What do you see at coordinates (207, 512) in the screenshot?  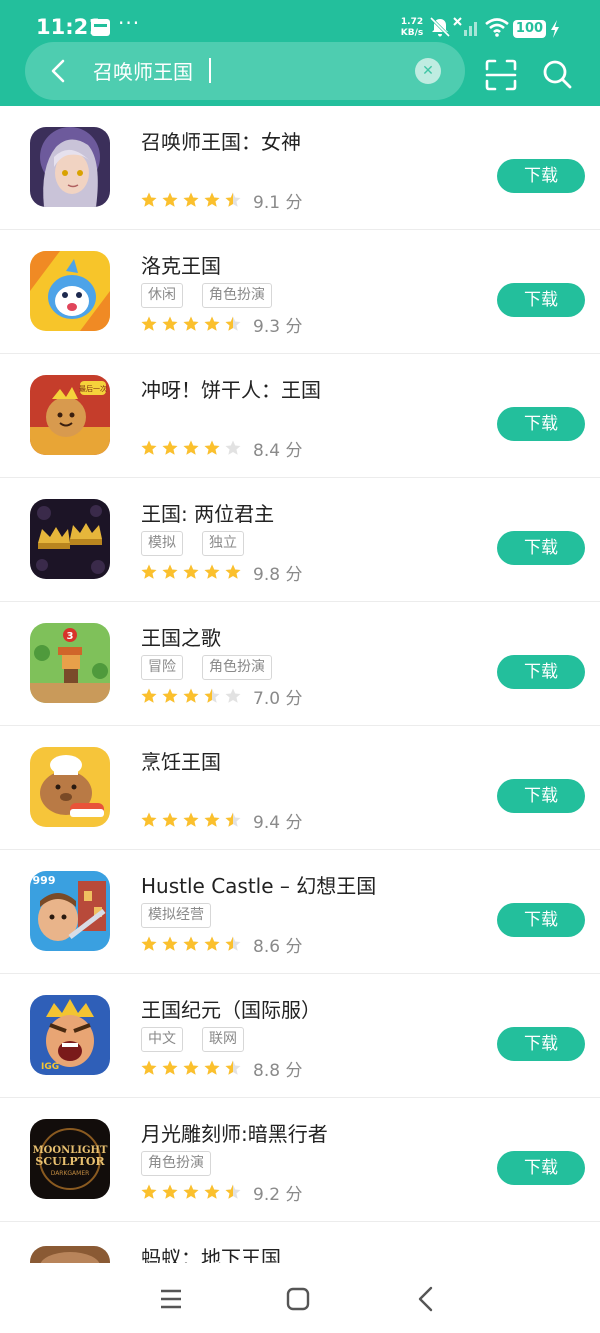 I see `app-title: 王国: 两位君主` at bounding box center [207, 512].